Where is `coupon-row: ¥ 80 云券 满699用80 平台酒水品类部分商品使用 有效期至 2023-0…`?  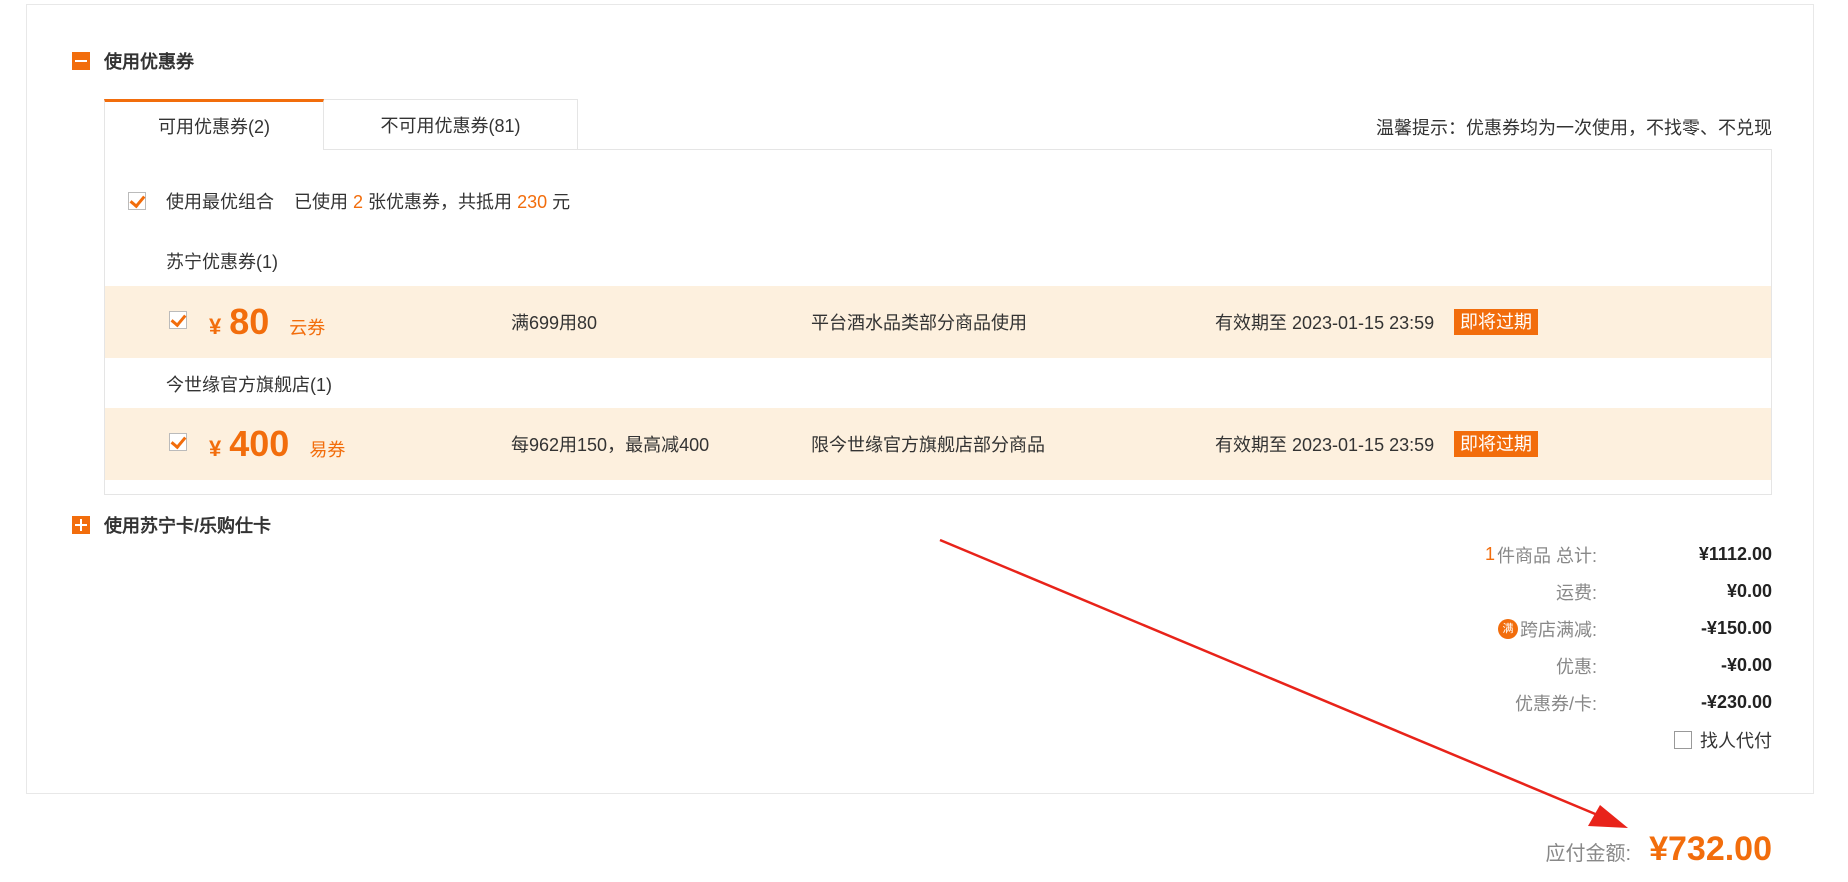 coupon-row: ¥ 80 云券 满699用80 平台酒水品类部分商品使用 有效期至 2023-0… is located at coordinates (938, 322).